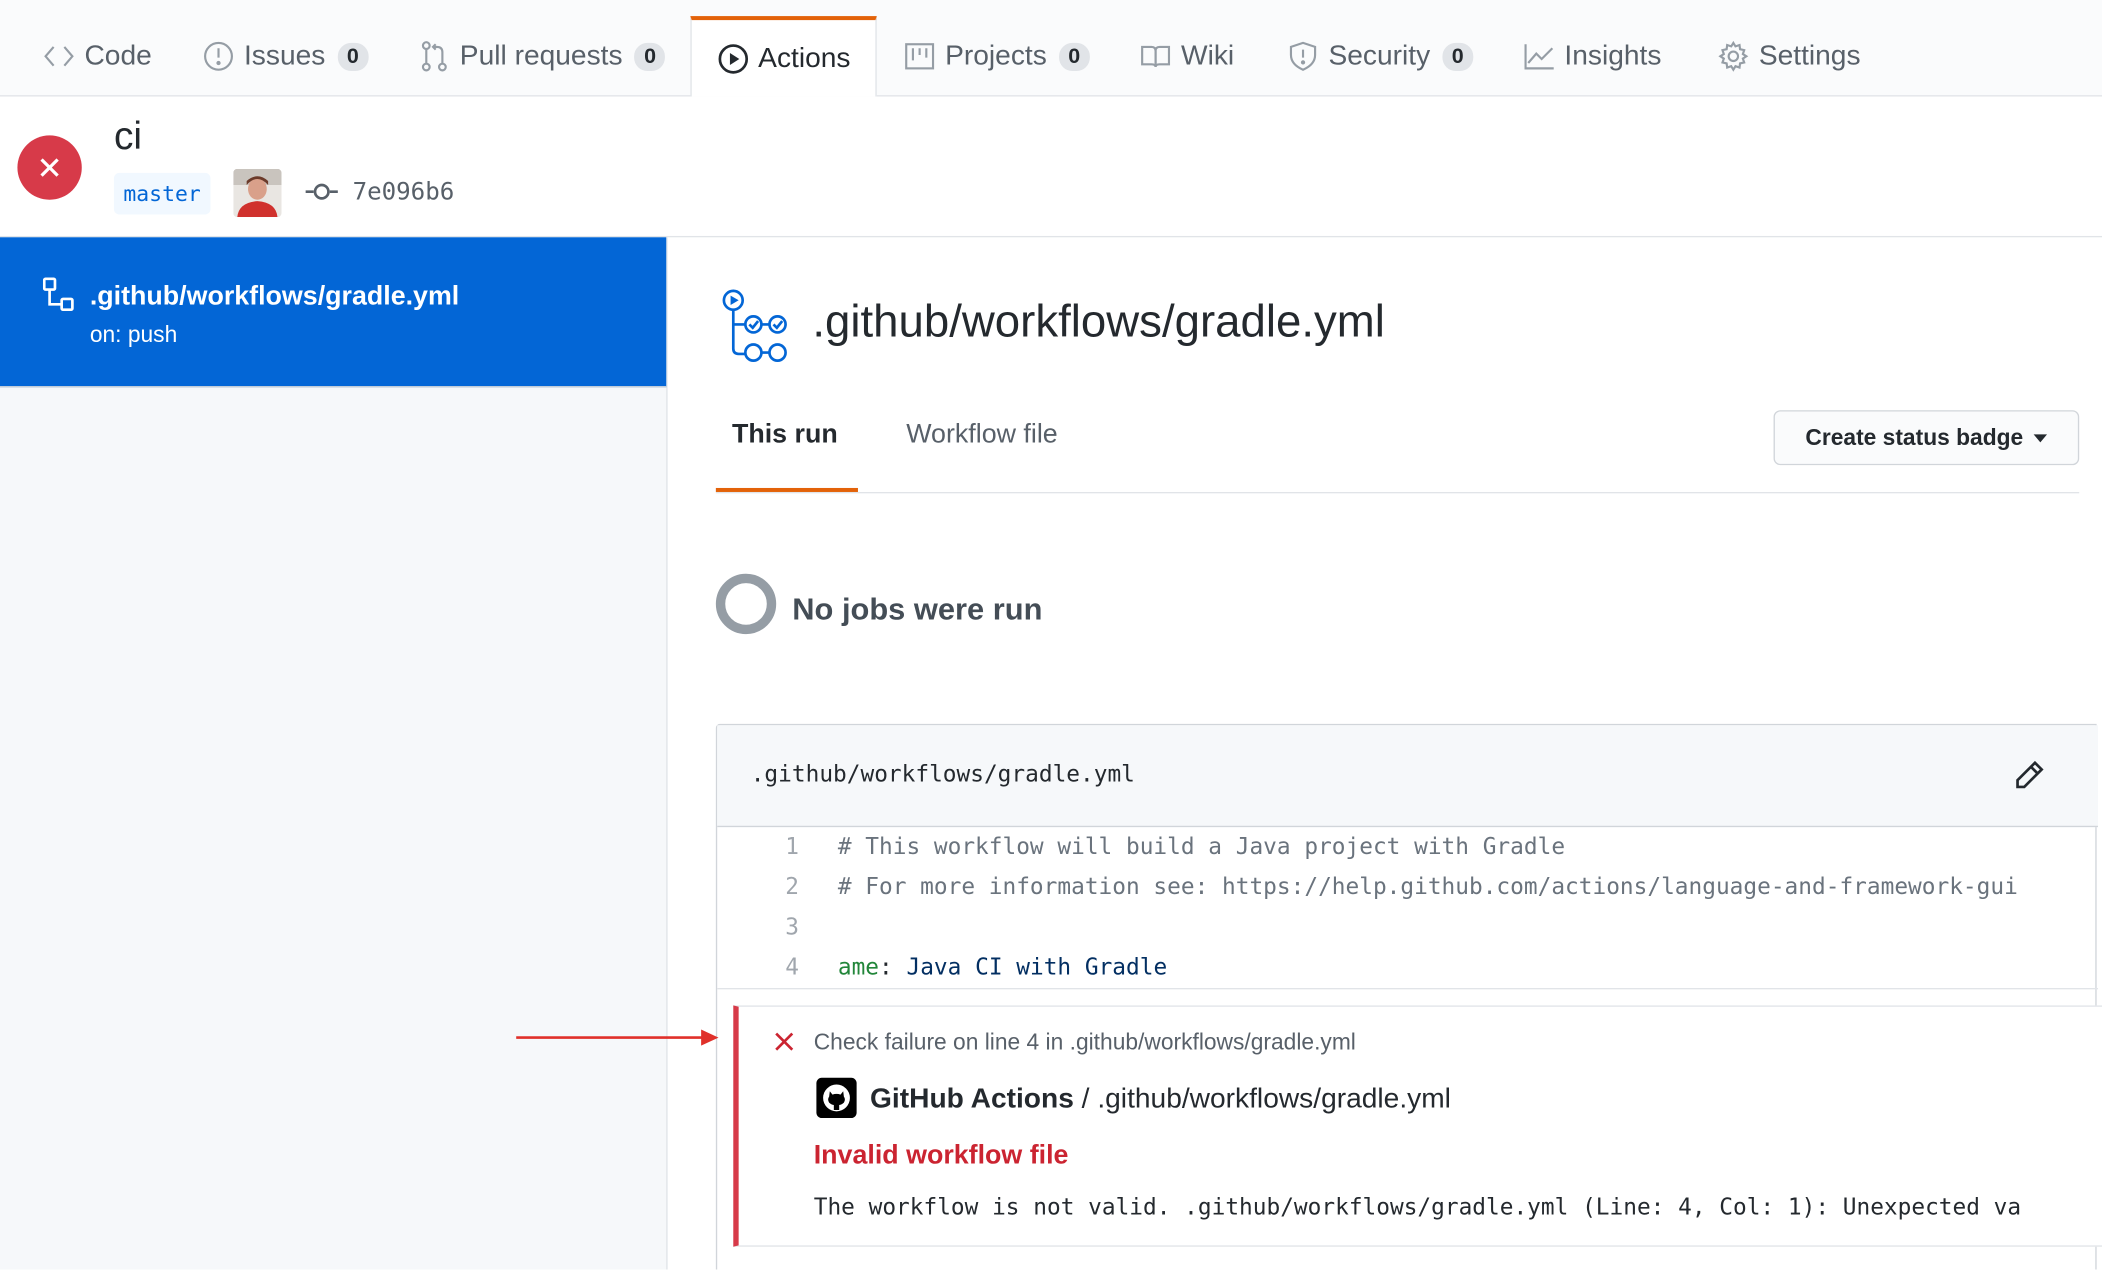  Describe the element at coordinates (59, 56) in the screenshot. I see `code-icon` at that location.